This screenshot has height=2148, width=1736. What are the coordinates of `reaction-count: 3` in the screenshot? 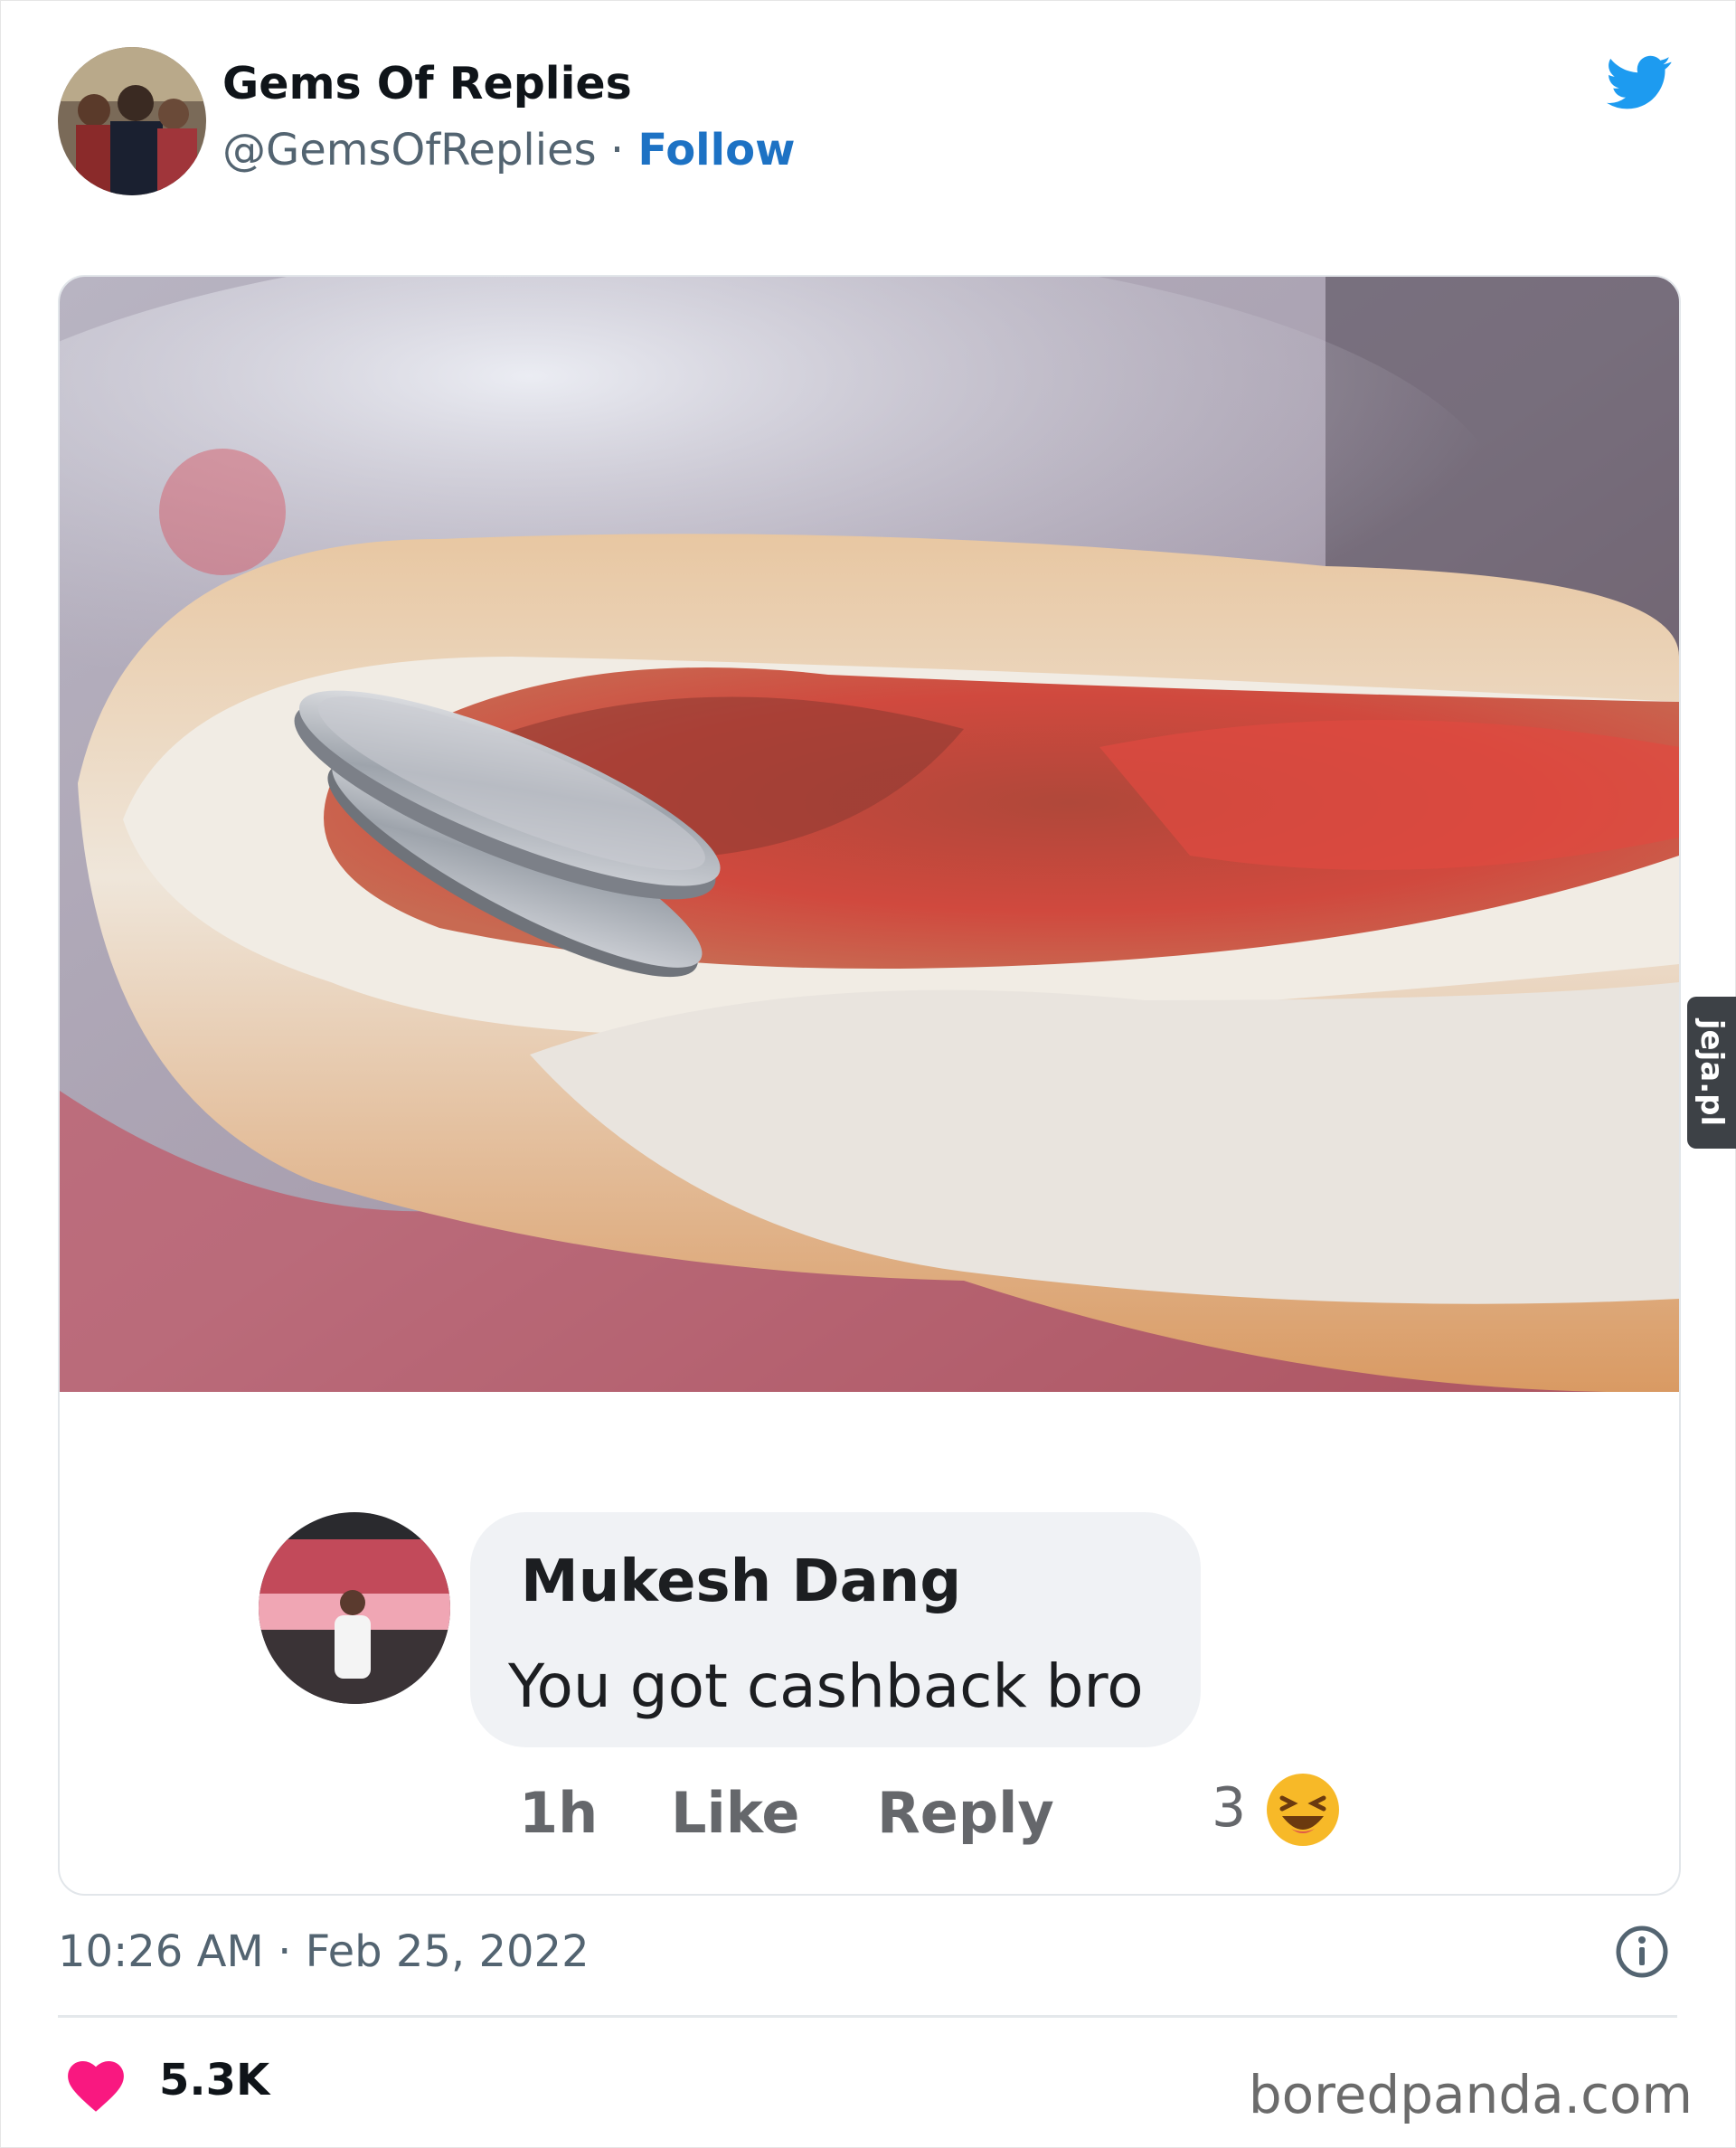 It's located at (1229, 1808).